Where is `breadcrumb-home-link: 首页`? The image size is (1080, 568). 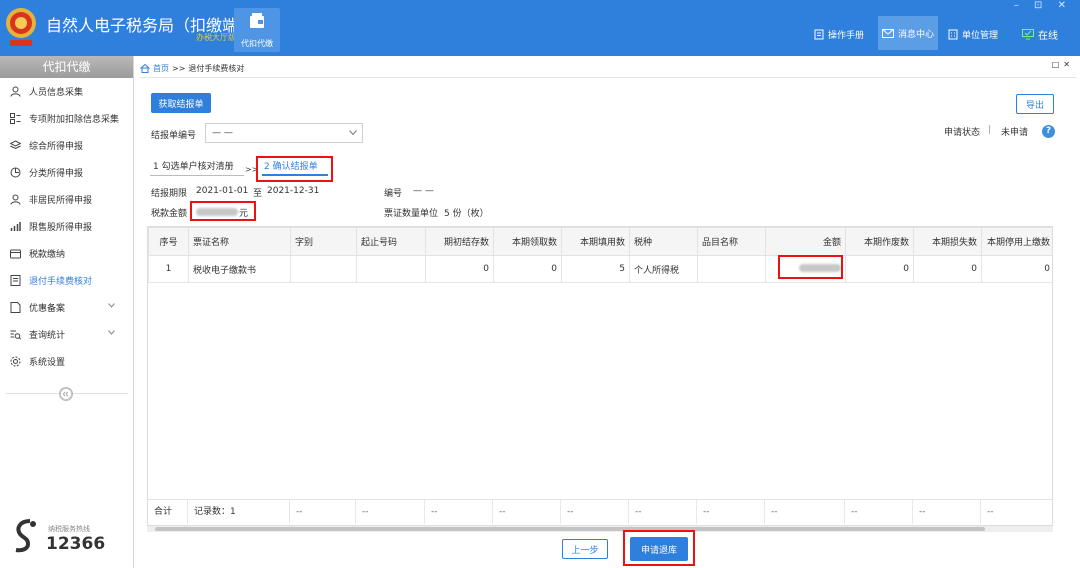 breadcrumb-home-link: 首页 is located at coordinates (161, 68).